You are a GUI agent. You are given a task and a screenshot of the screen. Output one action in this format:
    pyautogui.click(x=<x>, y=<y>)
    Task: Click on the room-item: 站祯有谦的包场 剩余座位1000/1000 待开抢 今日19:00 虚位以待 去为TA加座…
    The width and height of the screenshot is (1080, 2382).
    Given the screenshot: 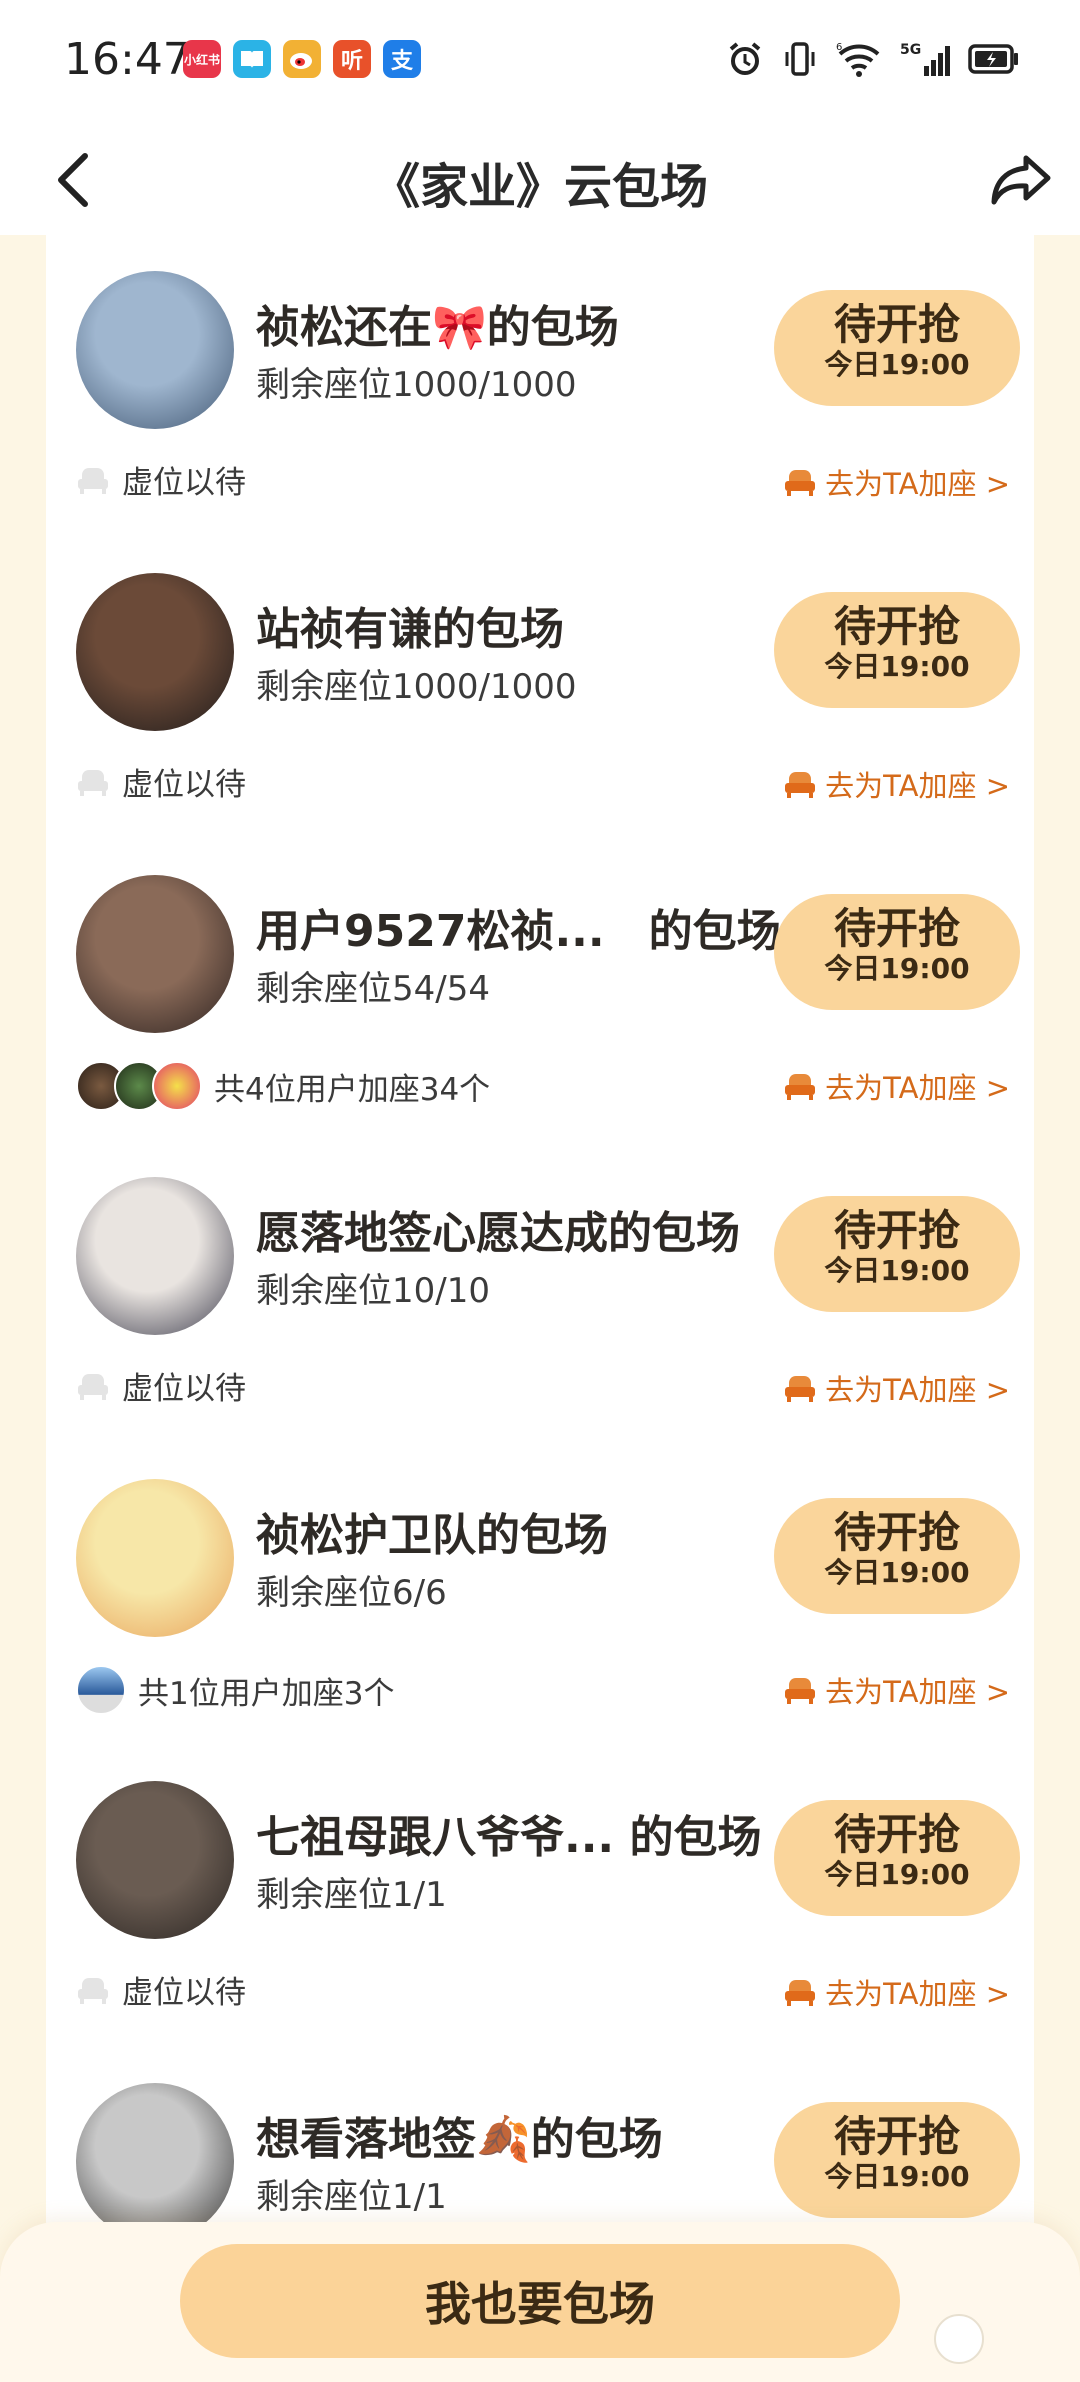 What is the action you would take?
    pyautogui.click(x=540, y=688)
    